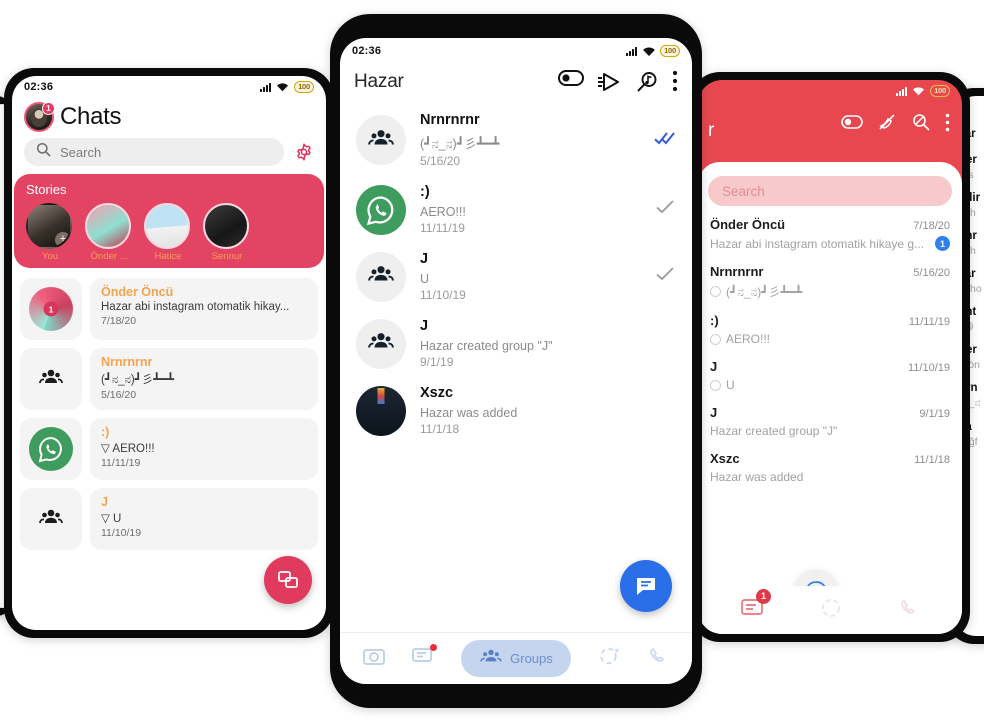 This screenshot has width=984, height=721. What do you see at coordinates (932, 460) in the screenshot?
I see `chat-date: 11/1/18` at bounding box center [932, 460].